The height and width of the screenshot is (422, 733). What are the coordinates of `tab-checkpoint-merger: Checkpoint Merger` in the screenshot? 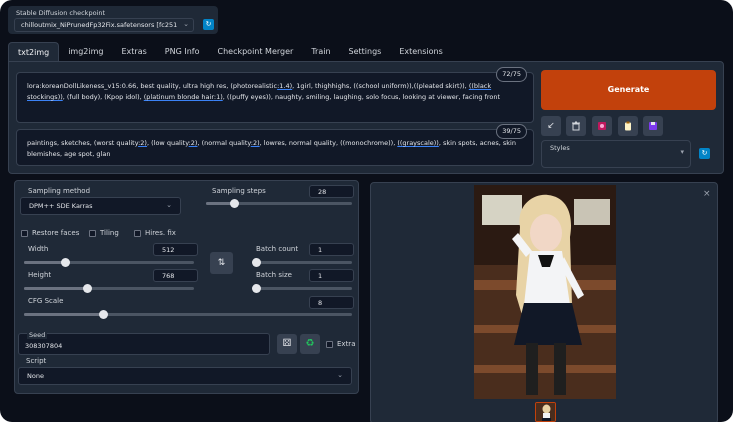 It's located at (255, 52).